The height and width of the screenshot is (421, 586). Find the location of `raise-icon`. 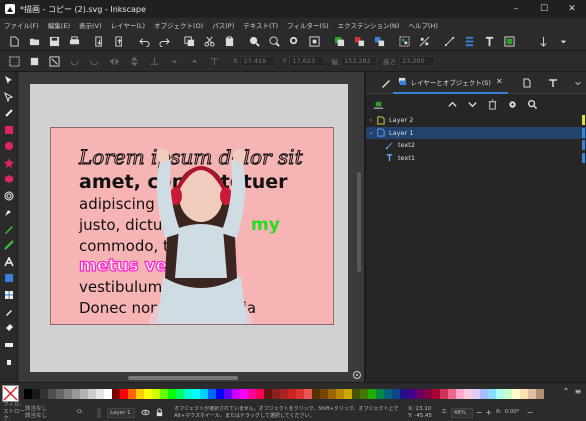

raise-icon is located at coordinates (194, 61).